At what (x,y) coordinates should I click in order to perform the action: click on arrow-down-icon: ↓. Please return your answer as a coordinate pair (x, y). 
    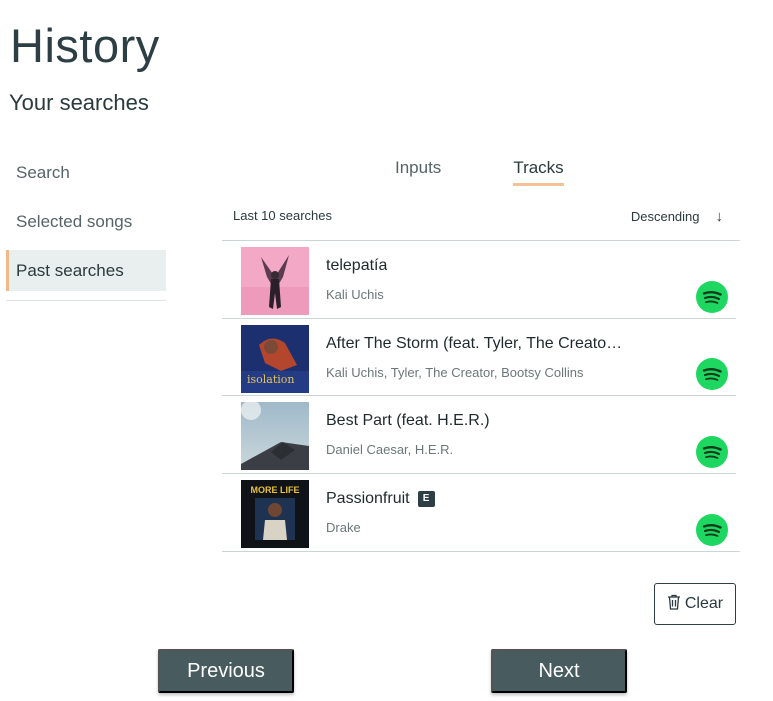
    Looking at the image, I should click on (719, 216).